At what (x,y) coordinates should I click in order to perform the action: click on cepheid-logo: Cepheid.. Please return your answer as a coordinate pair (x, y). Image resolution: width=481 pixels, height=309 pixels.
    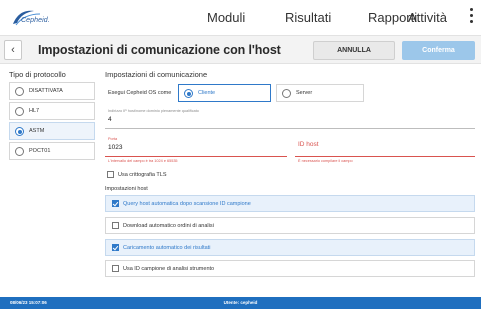
    Looking at the image, I should click on (31, 18).